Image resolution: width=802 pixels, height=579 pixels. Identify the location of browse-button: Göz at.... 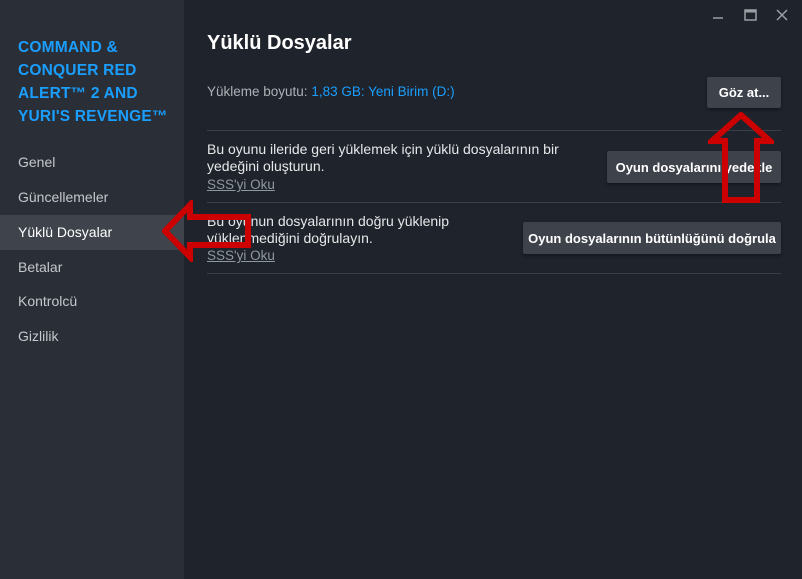
(744, 92).